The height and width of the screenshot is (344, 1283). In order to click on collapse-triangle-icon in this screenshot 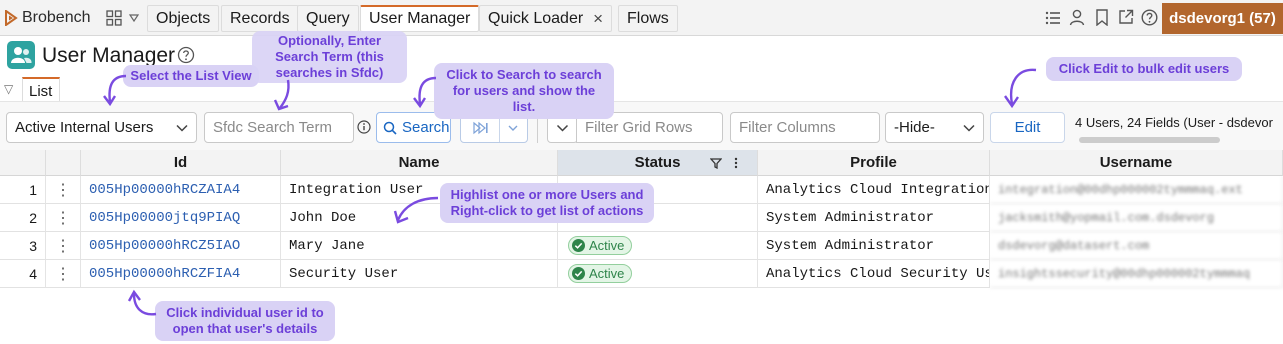, I will do `click(134, 18)`.